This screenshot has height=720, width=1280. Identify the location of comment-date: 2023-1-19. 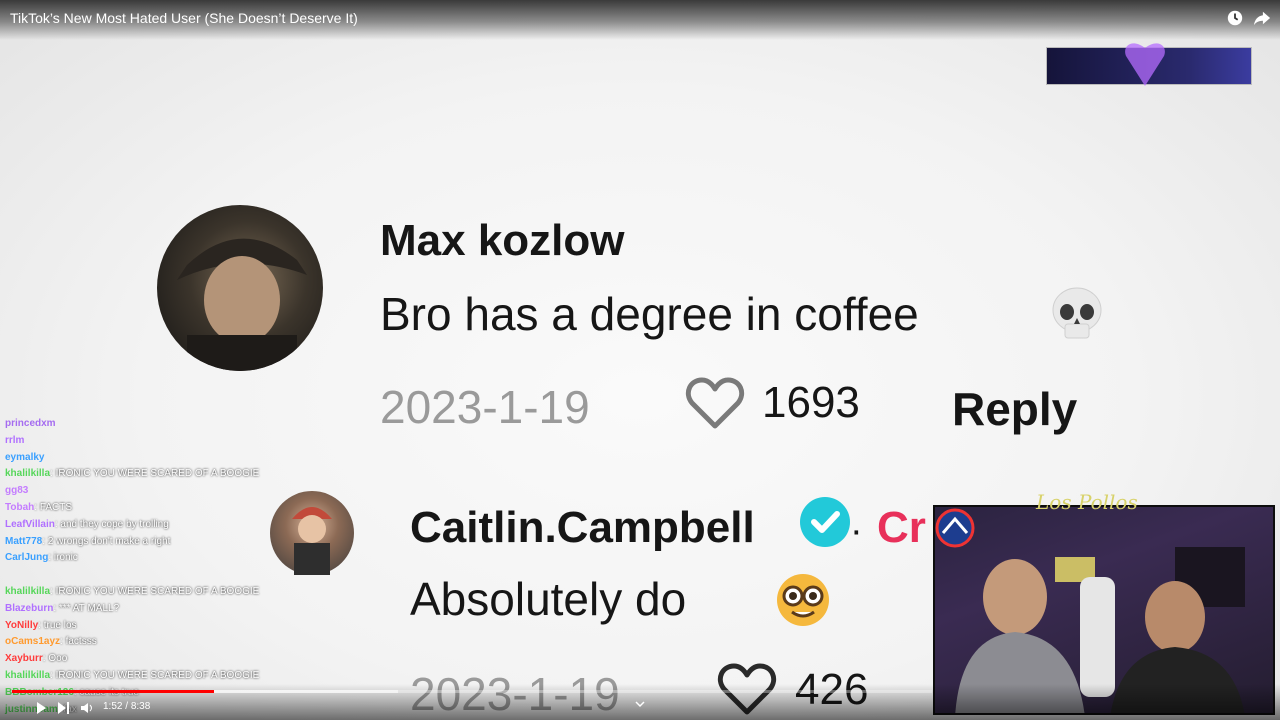
(485, 407).